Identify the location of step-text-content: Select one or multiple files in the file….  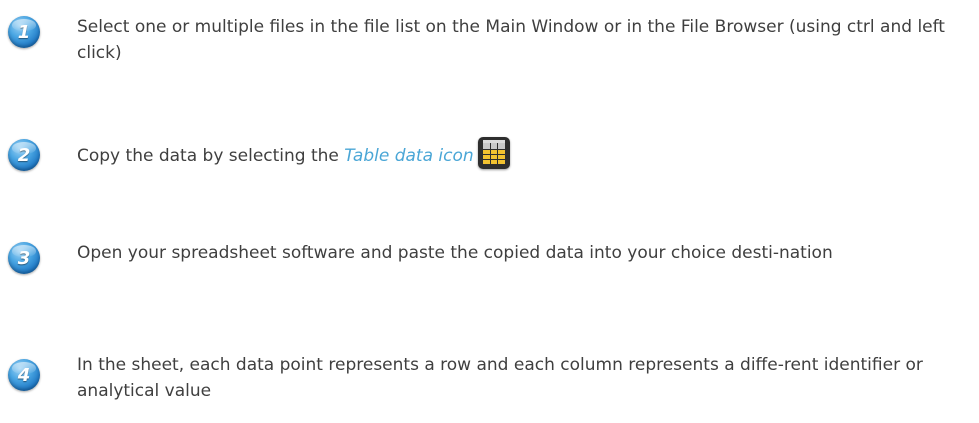
(511, 40).